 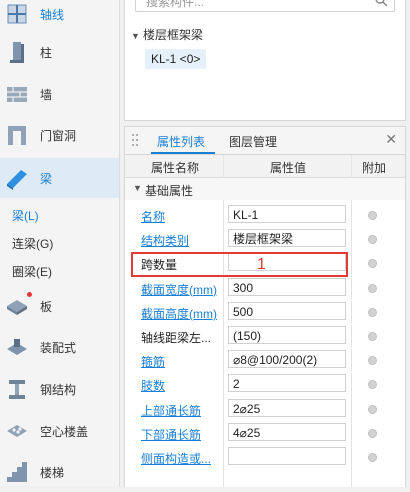 What do you see at coordinates (287, 359) in the screenshot?
I see `property-value-field: ⌀8@100/200(2)` at bounding box center [287, 359].